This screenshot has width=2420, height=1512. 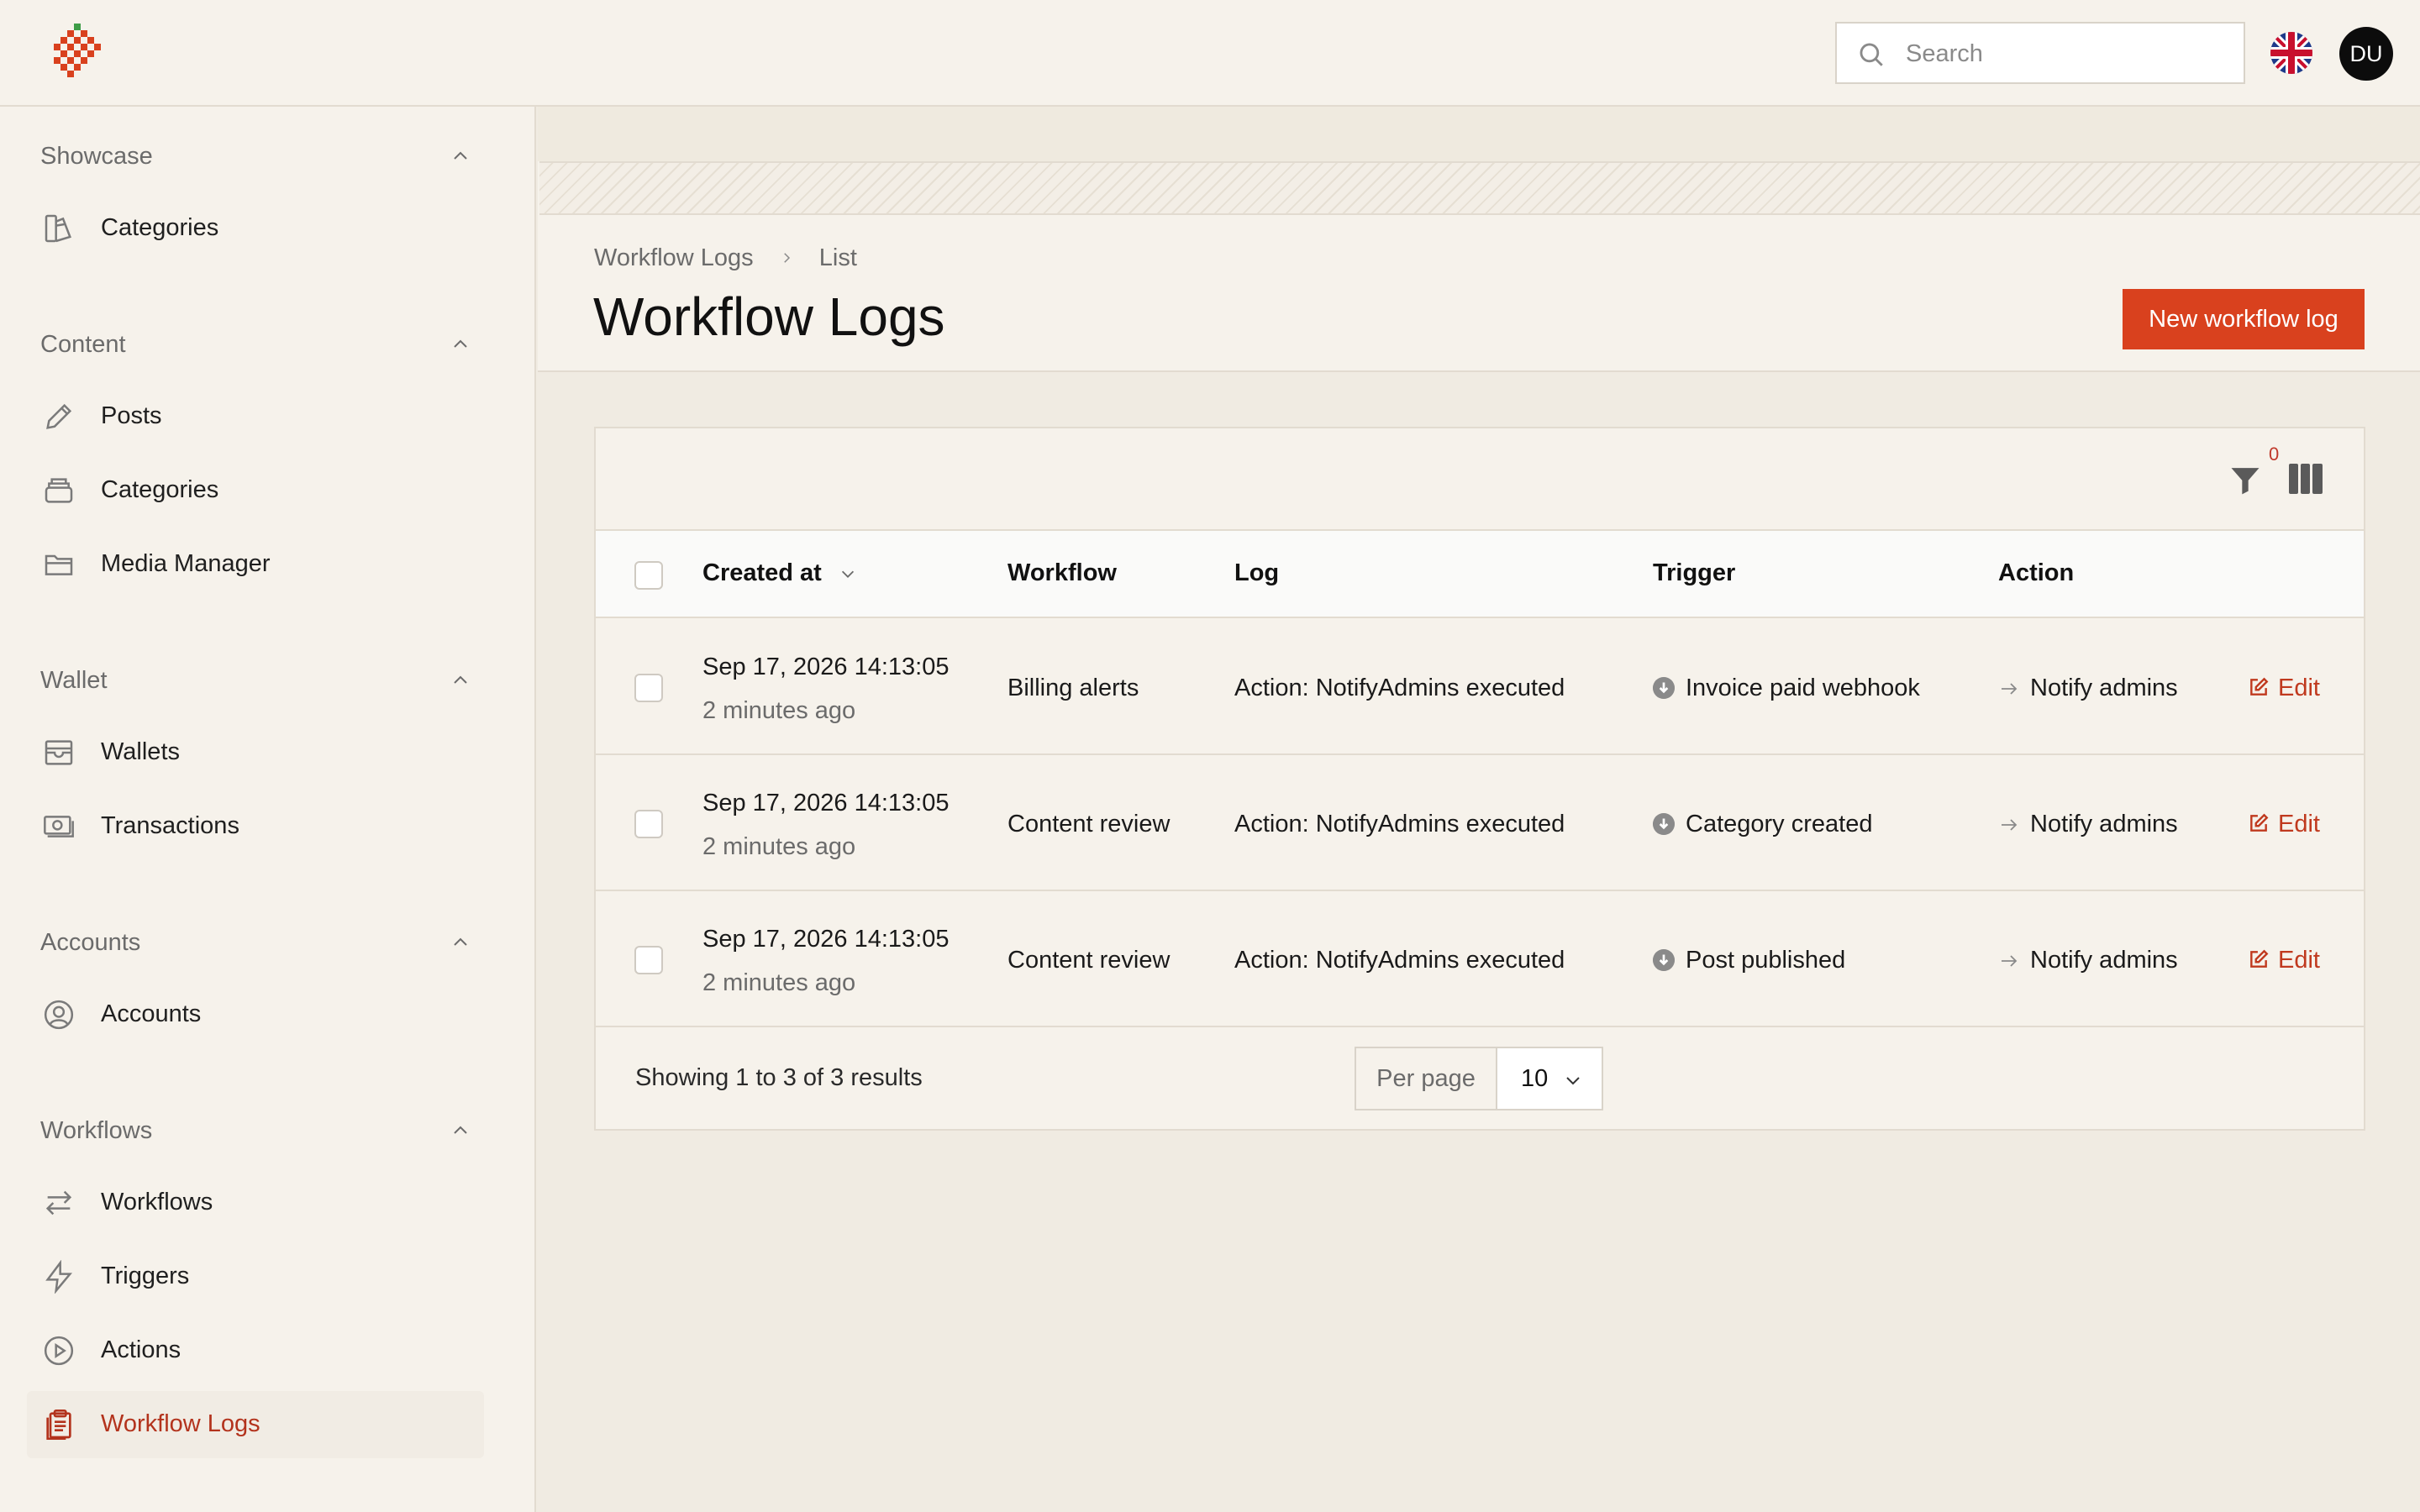 What do you see at coordinates (255, 1276) in the screenshot?
I see `sidebar-item-triggers: Triggers` at bounding box center [255, 1276].